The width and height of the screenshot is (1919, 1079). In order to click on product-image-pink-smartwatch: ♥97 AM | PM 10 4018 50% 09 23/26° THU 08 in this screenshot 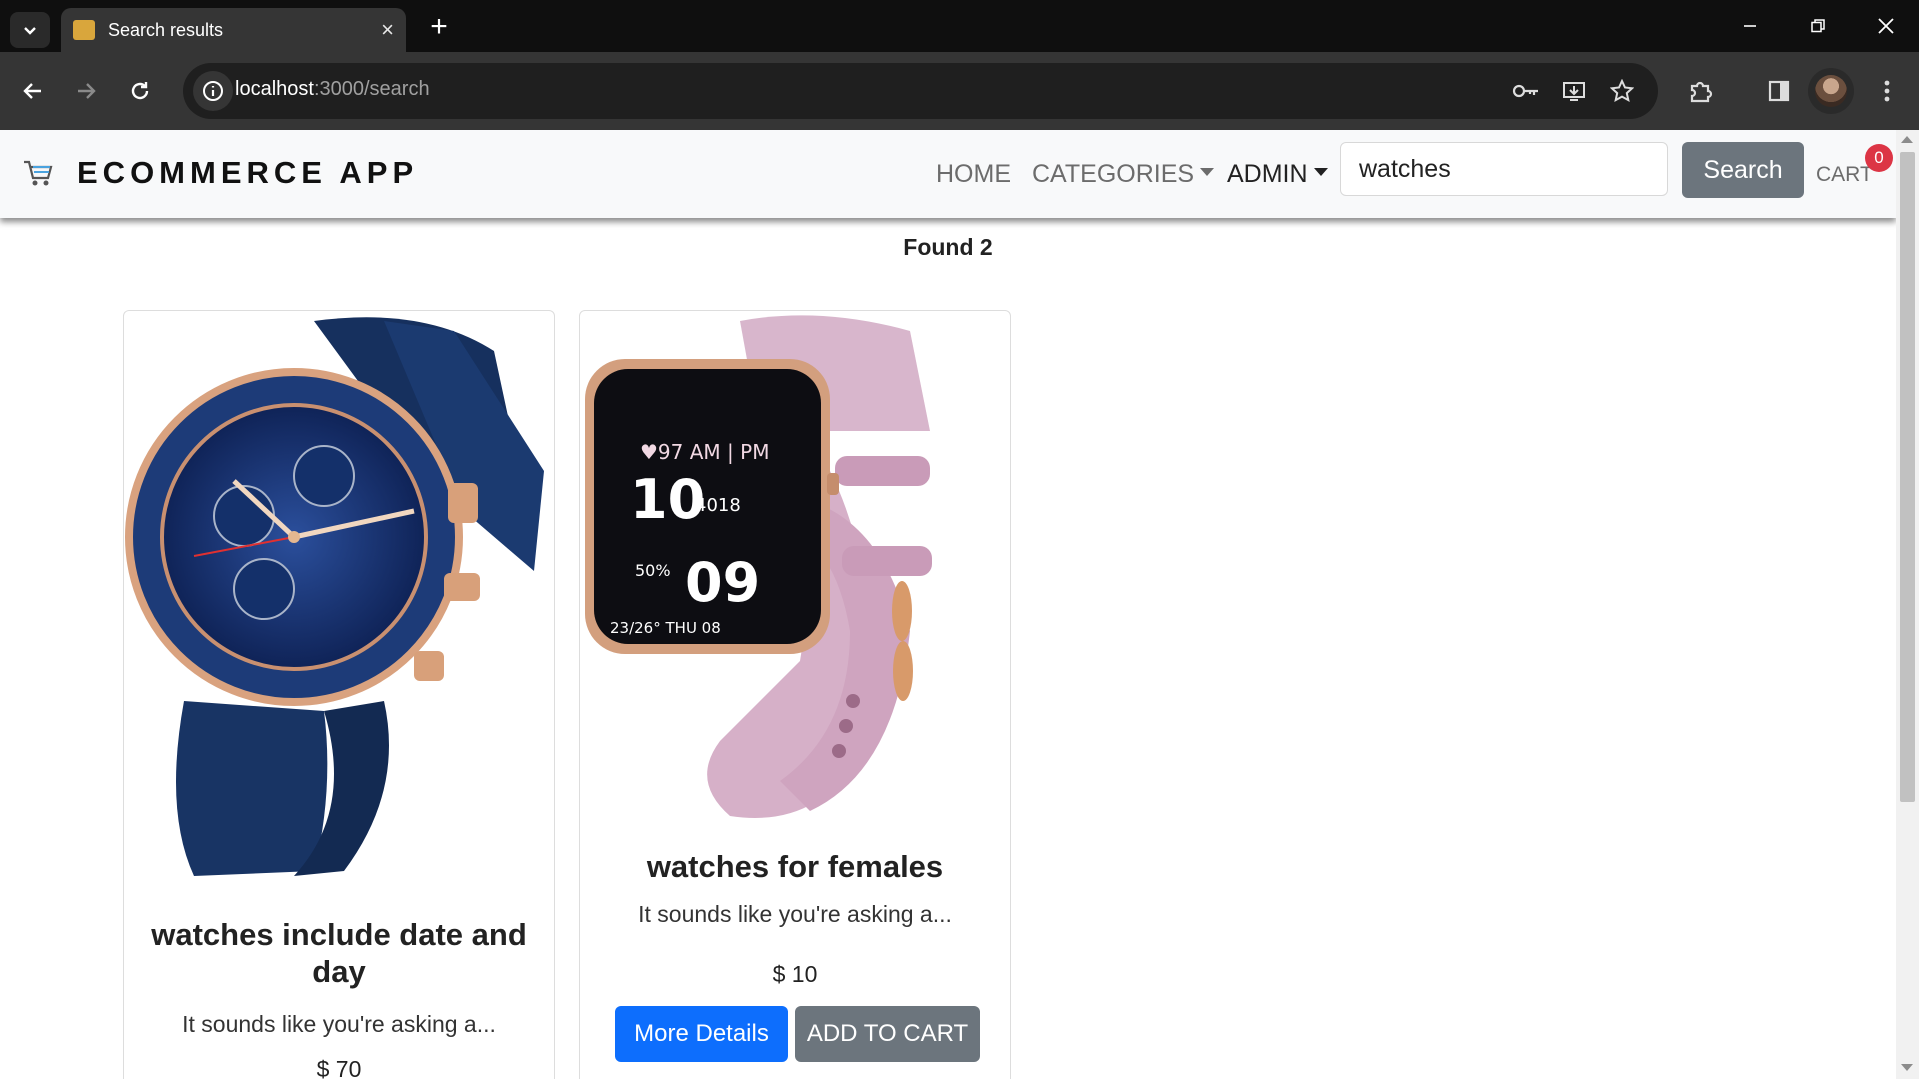, I will do `click(795, 571)`.